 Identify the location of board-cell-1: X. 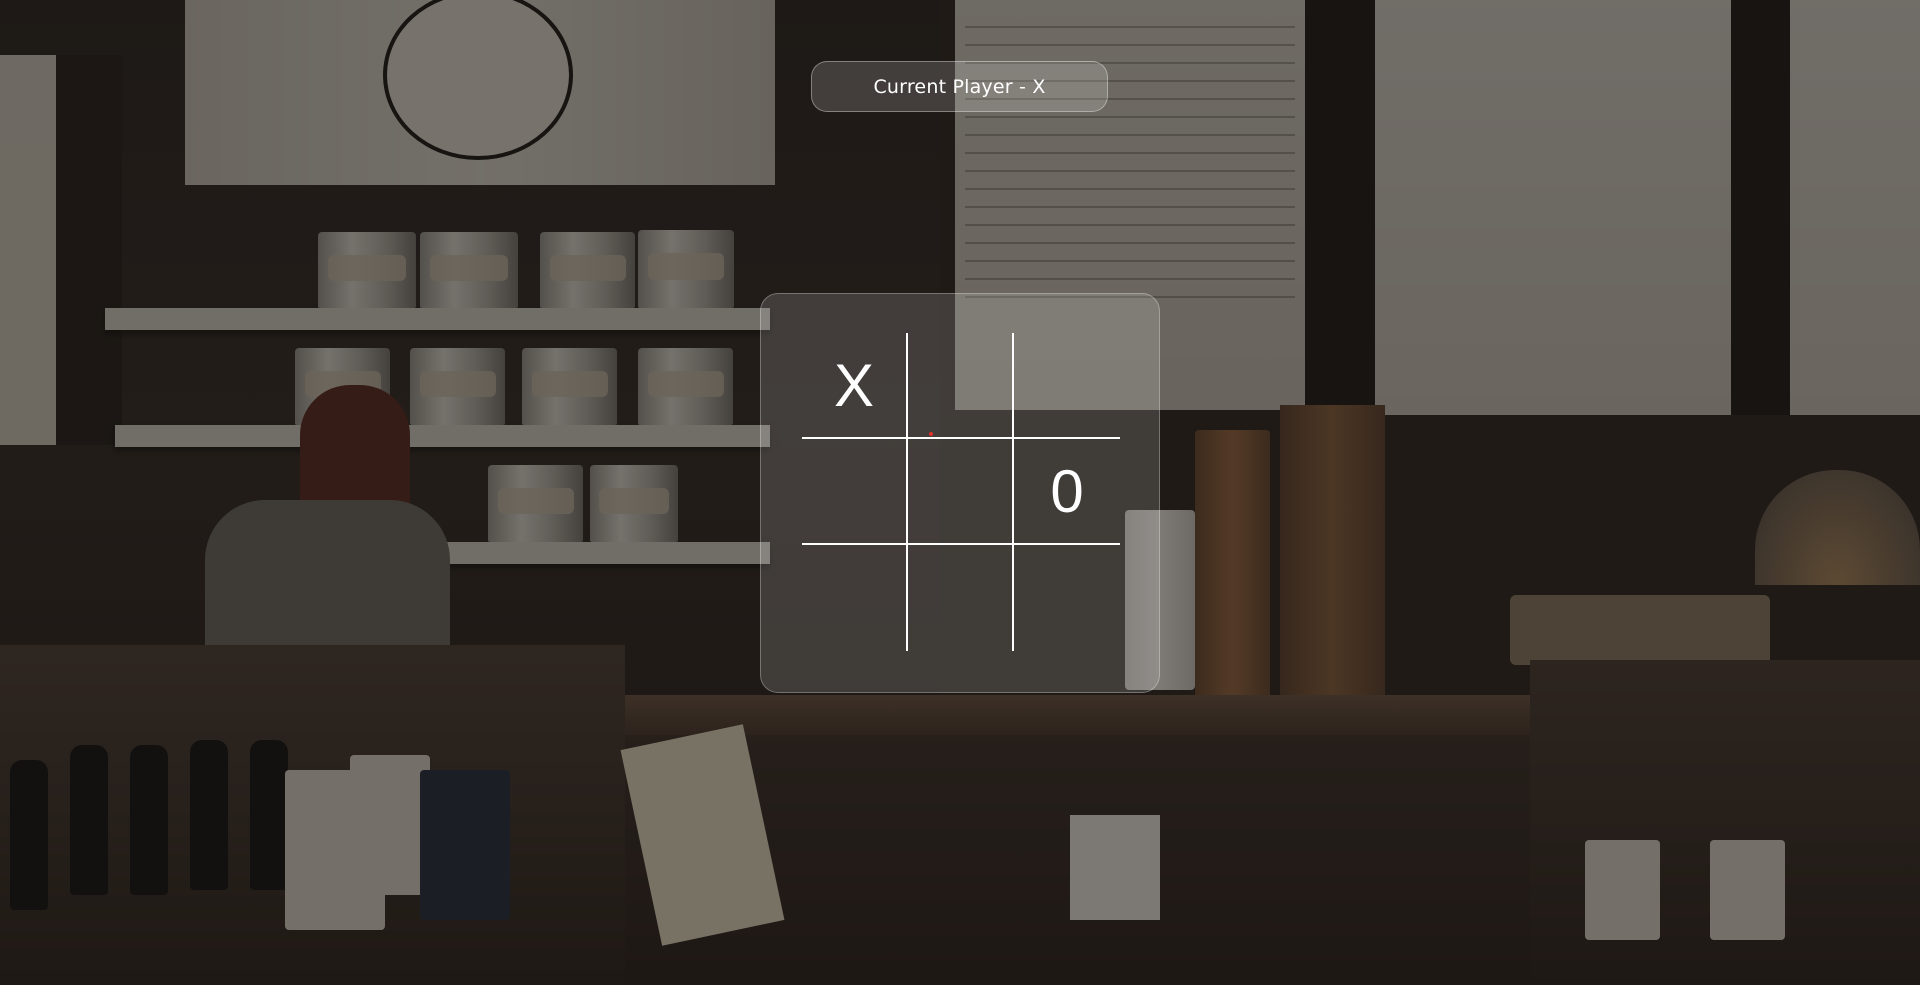
(855, 386).